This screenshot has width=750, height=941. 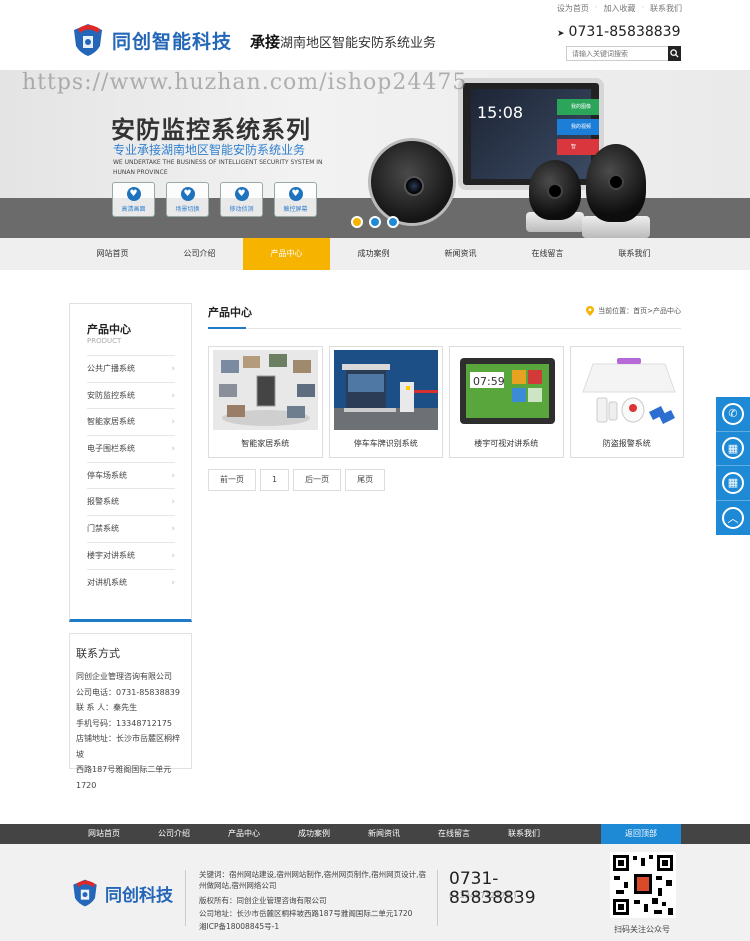 What do you see at coordinates (199, 254) in the screenshot?
I see `nav-about: 公司介绍` at bounding box center [199, 254].